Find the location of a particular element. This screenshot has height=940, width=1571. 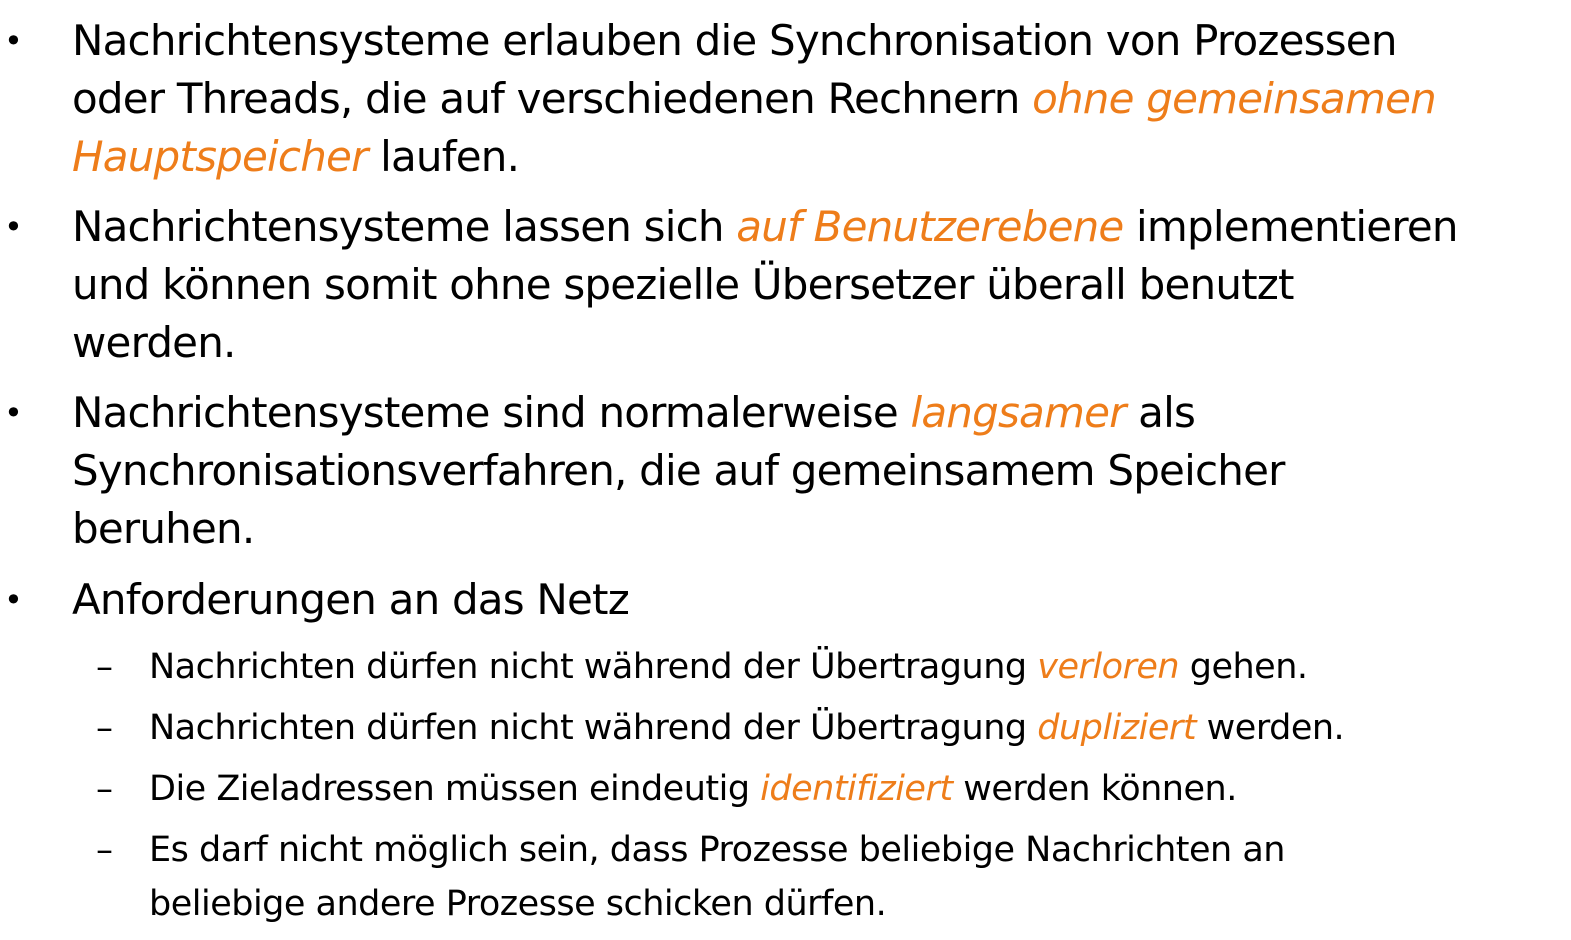

highlight-text: dupliziert is located at coordinates (1117, 728).